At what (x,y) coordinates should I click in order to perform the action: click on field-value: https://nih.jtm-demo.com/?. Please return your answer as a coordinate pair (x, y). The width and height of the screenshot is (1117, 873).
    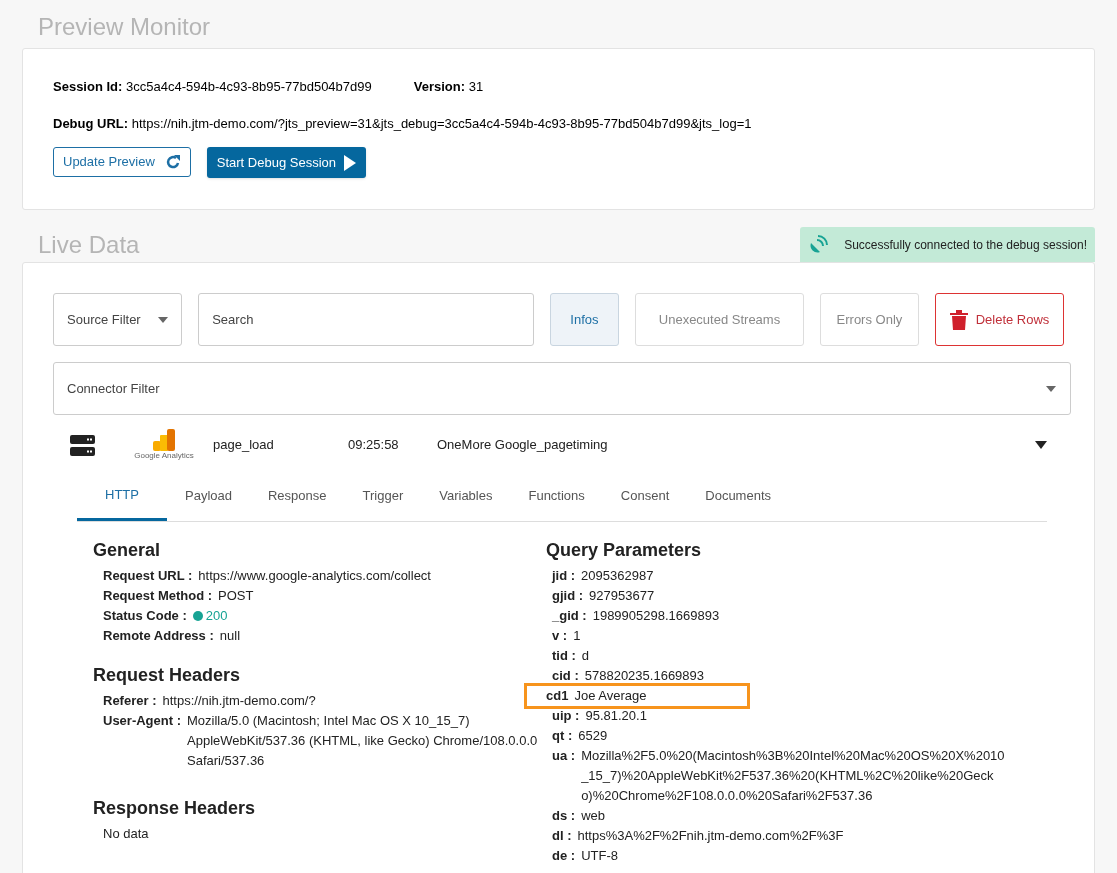
    Looking at the image, I should click on (239, 701).